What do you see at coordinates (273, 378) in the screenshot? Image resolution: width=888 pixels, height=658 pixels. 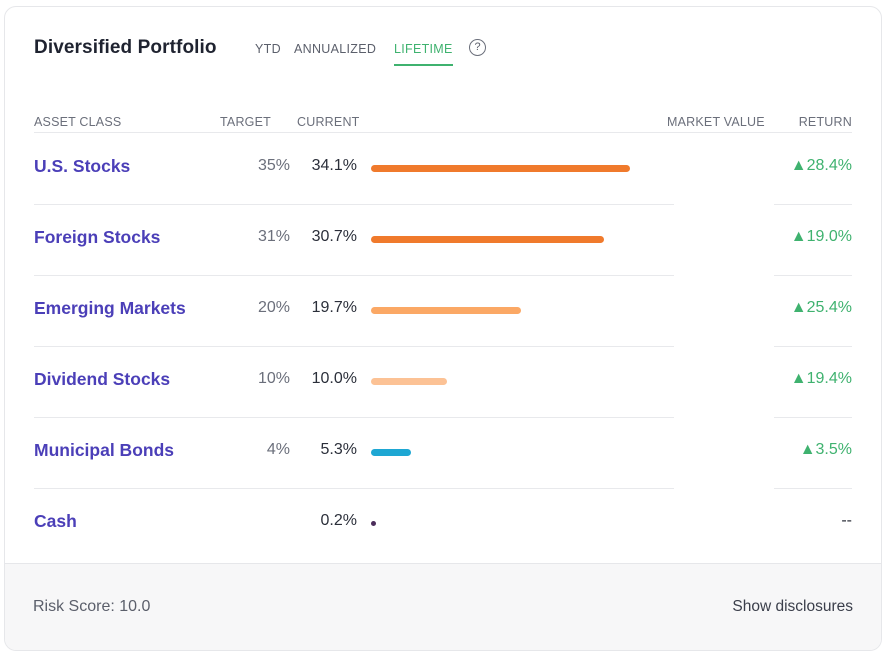 I see `target-value: 10%` at bounding box center [273, 378].